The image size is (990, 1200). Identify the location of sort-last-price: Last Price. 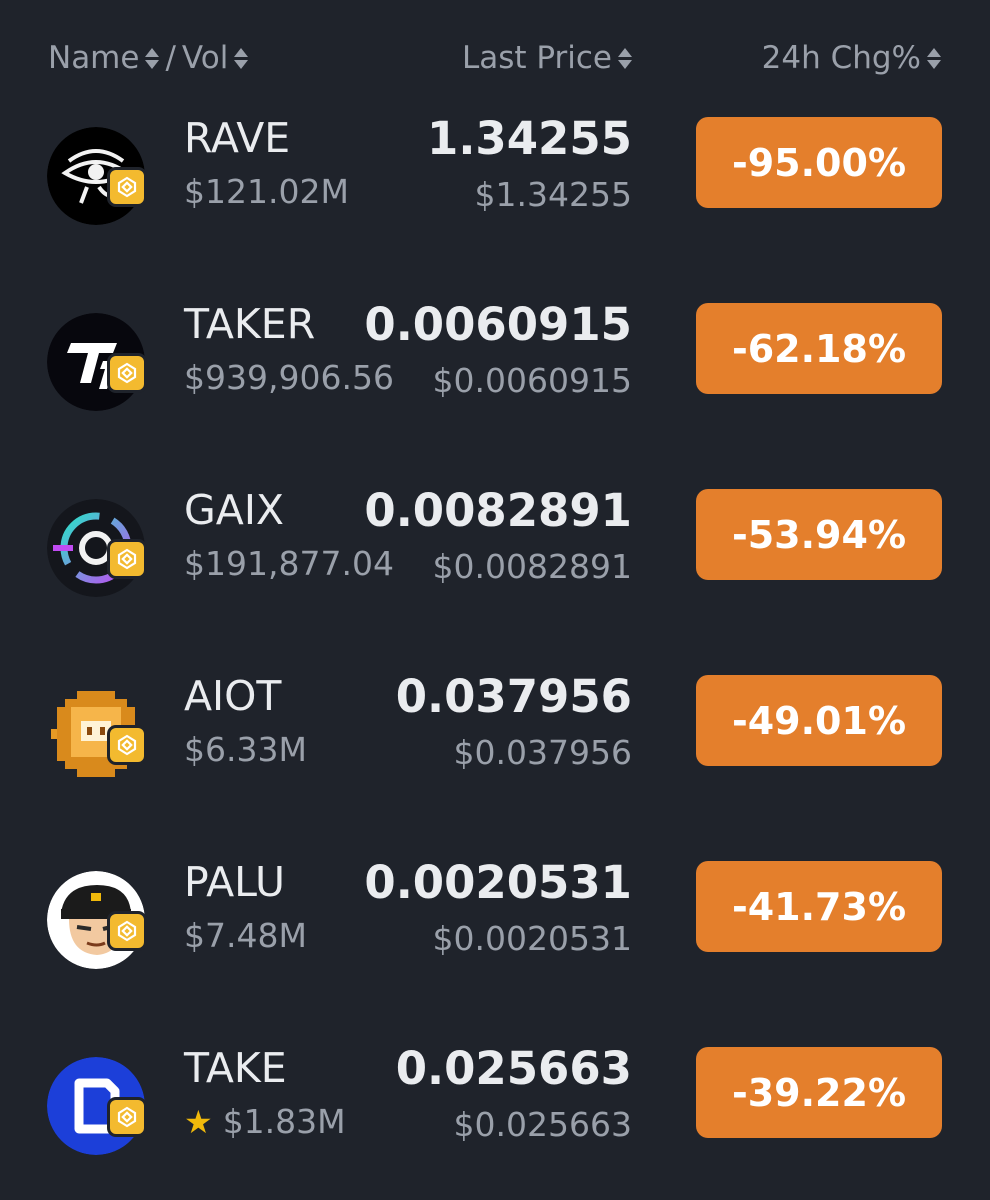
(547, 58).